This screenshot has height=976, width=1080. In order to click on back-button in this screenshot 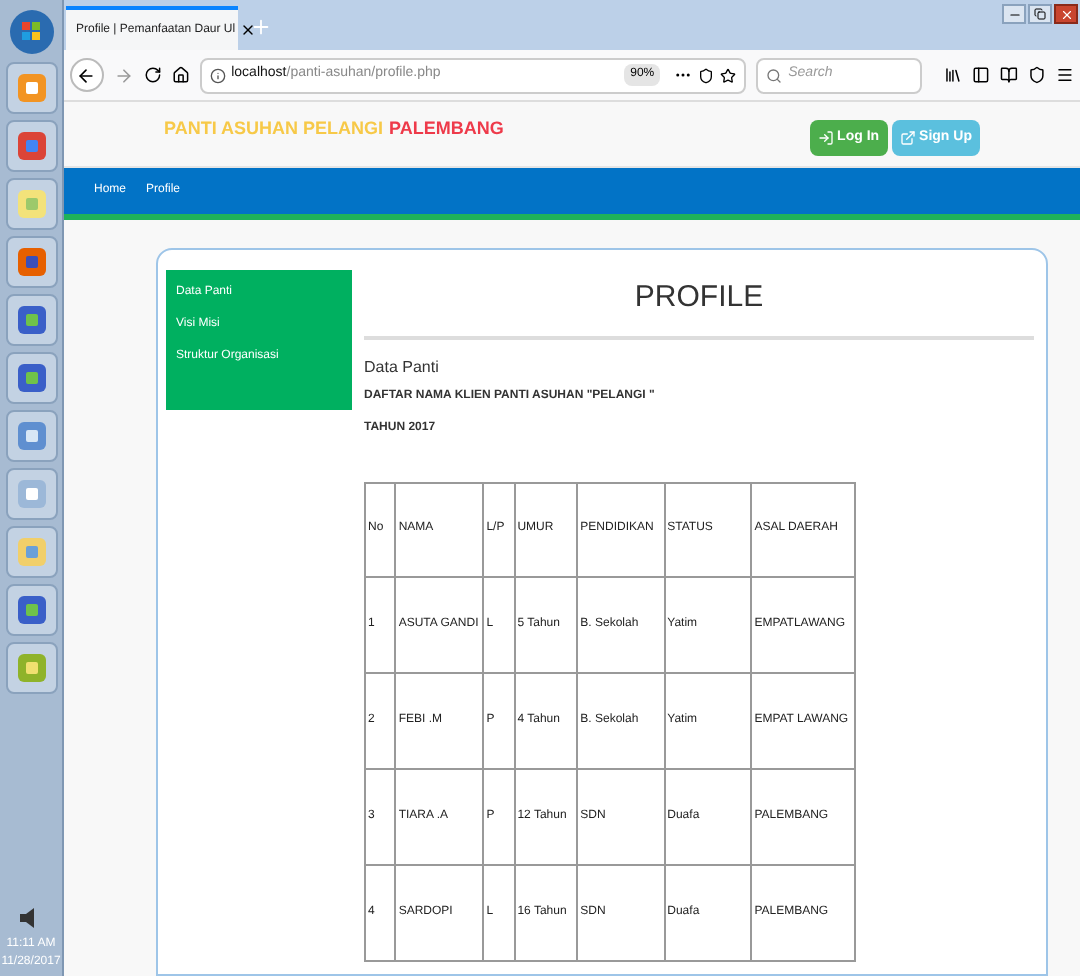, I will do `click(87, 75)`.